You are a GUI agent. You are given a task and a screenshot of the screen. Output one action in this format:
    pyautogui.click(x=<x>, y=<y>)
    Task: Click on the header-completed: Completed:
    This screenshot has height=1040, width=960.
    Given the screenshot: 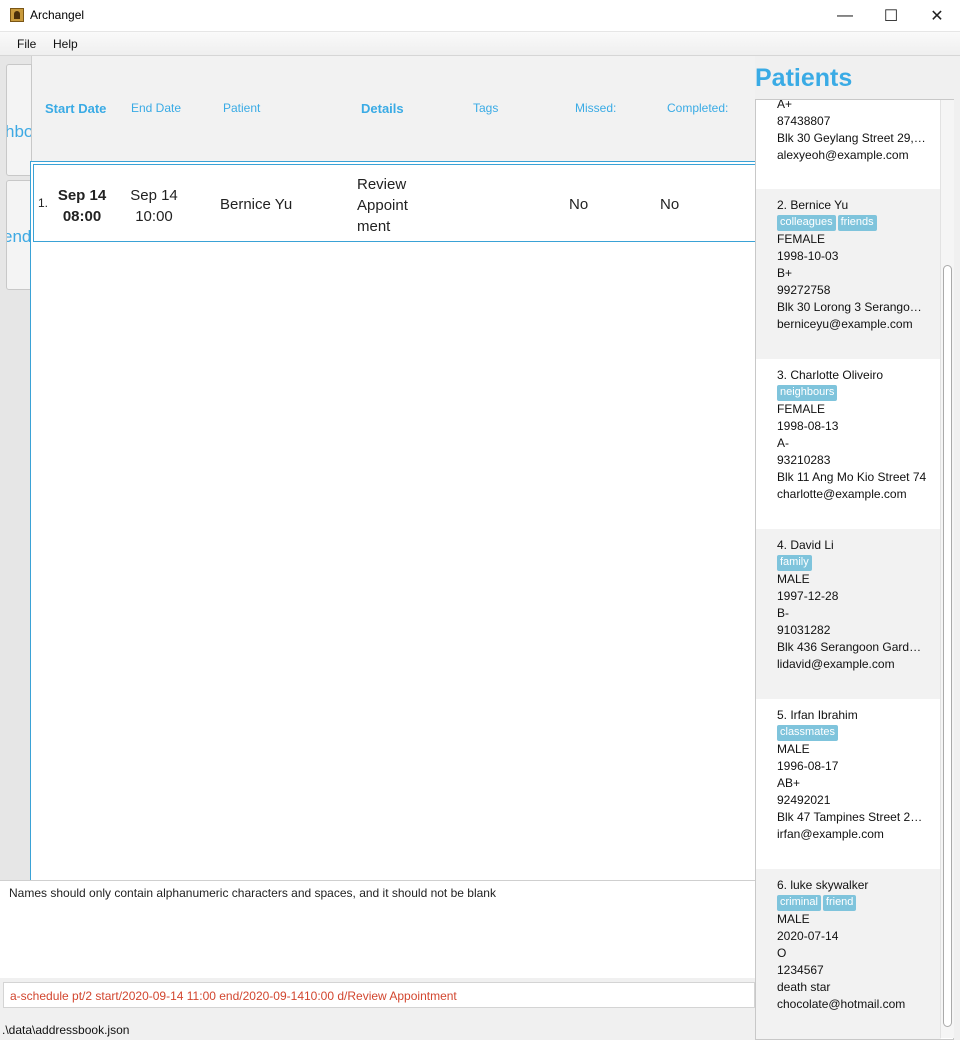 What is the action you would take?
    pyautogui.click(x=697, y=108)
    